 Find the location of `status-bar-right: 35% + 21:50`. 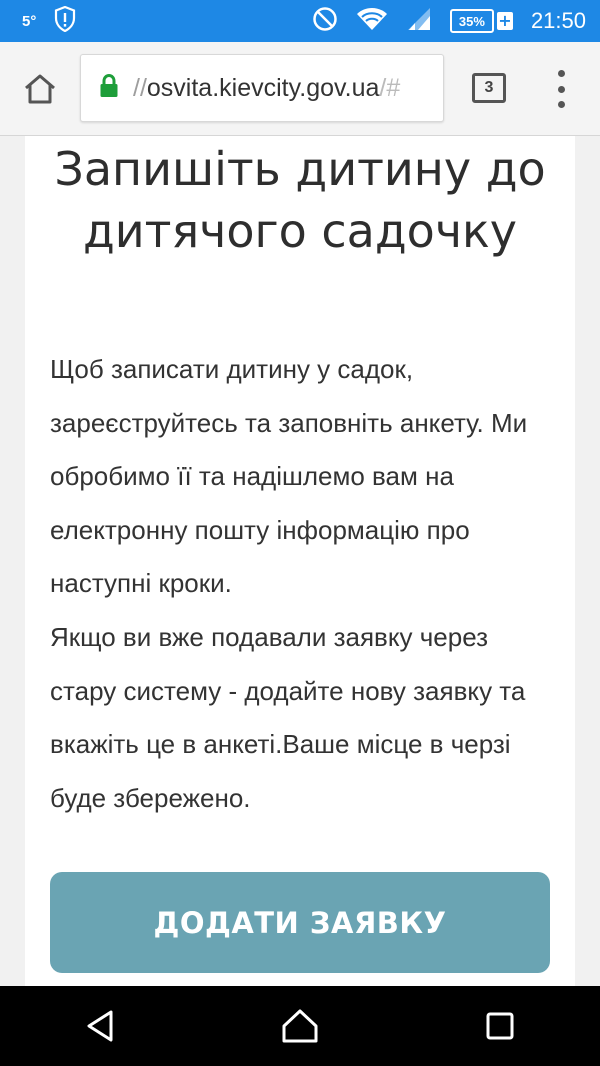

status-bar-right: 35% + 21:50 is located at coordinates (449, 21).